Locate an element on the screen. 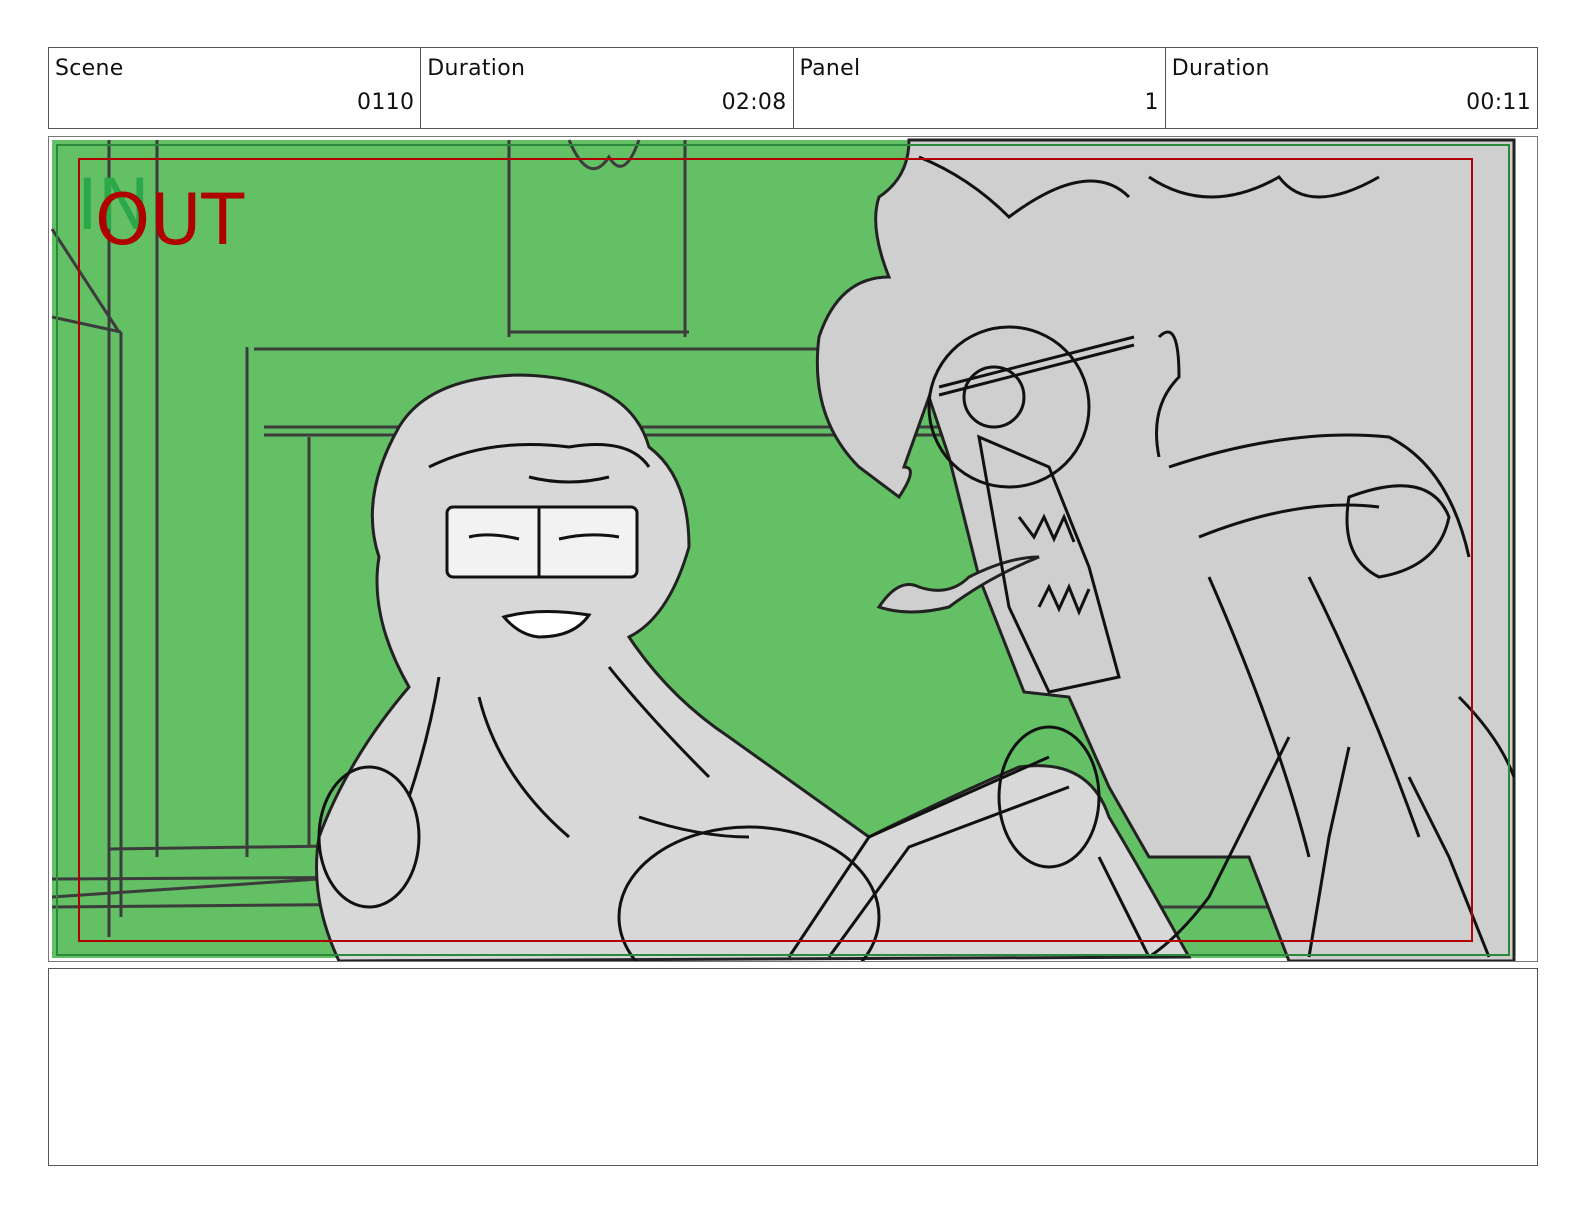 This screenshot has height=1224, width=1584. panel-duration-value: 00:11 is located at coordinates (1498, 102).